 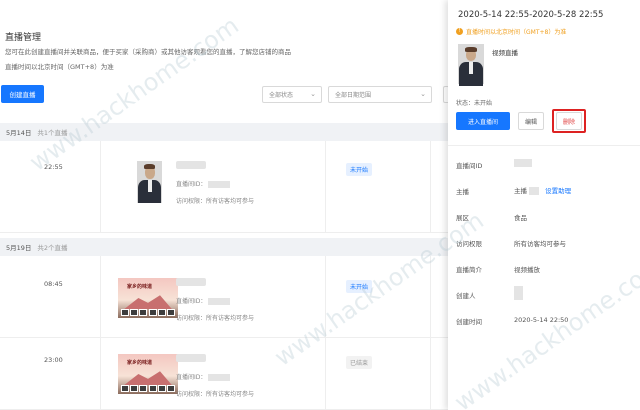 What do you see at coordinates (59, 67) in the screenshot?
I see `timezone-note: 直播时间以北京时间（GMT+8）为准` at bounding box center [59, 67].